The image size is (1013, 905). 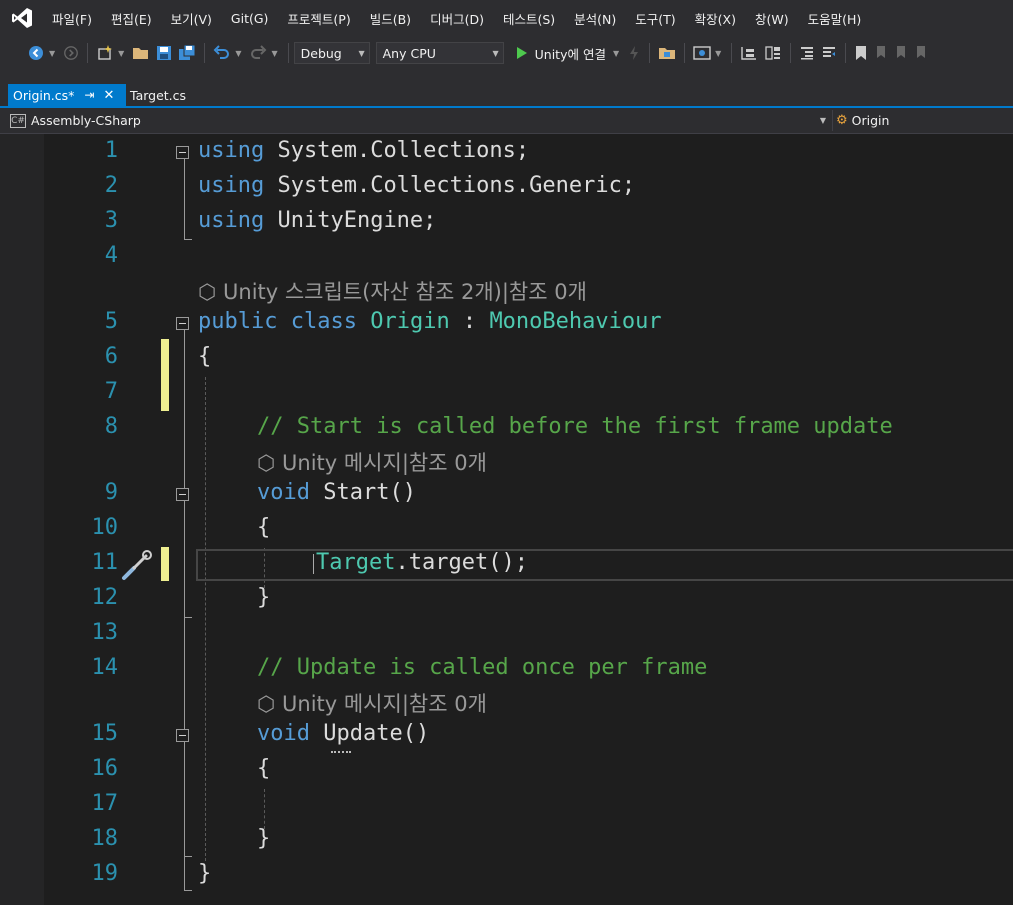 I want to click on undo-dropdown-icon: ▼, so click(x=238, y=53).